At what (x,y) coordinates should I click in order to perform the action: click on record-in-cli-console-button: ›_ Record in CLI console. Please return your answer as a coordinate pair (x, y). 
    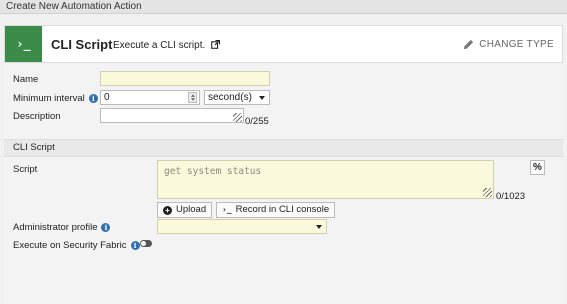
    Looking at the image, I should click on (276, 210).